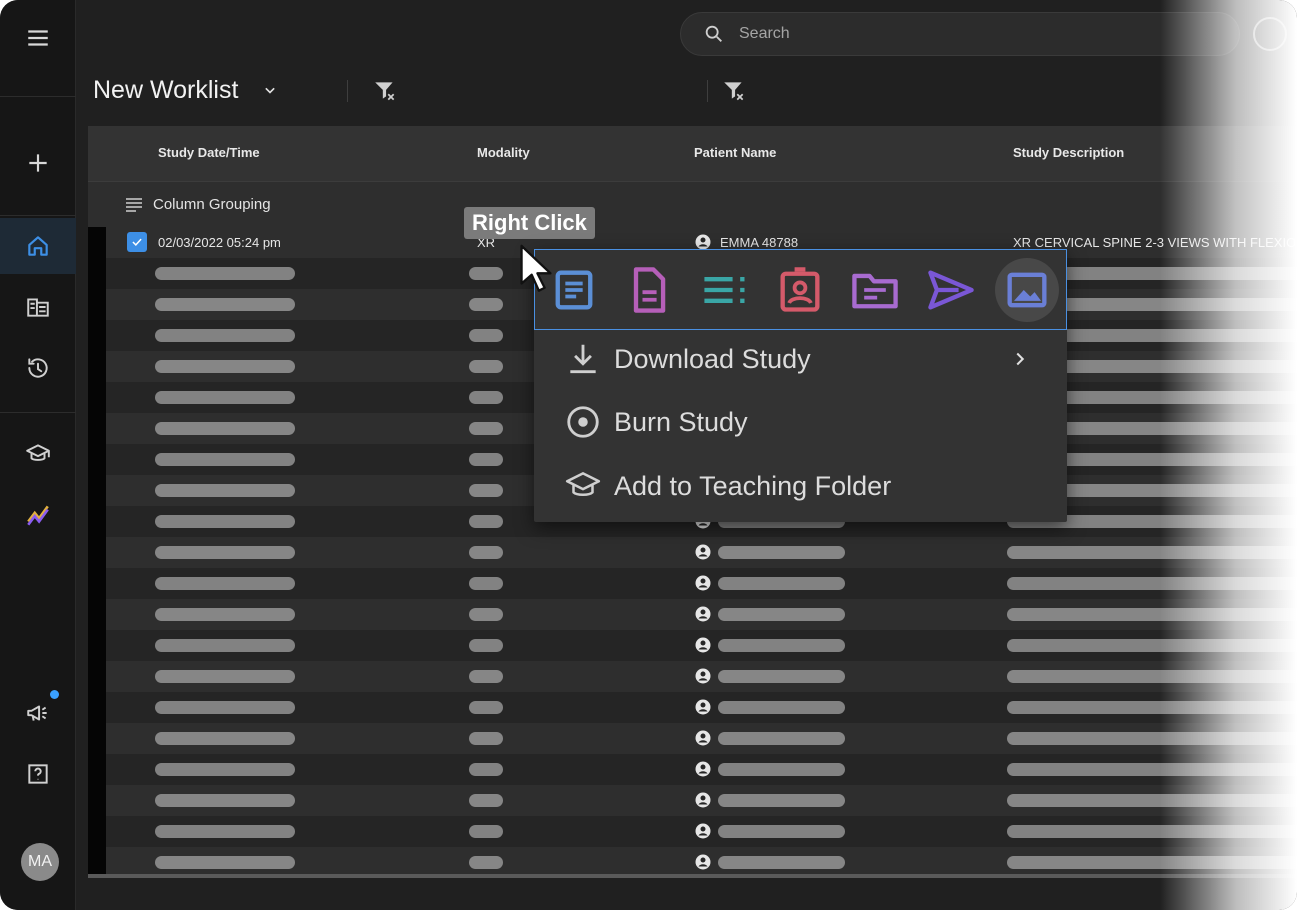 The image size is (1297, 910). I want to click on help-icon, so click(38, 774).